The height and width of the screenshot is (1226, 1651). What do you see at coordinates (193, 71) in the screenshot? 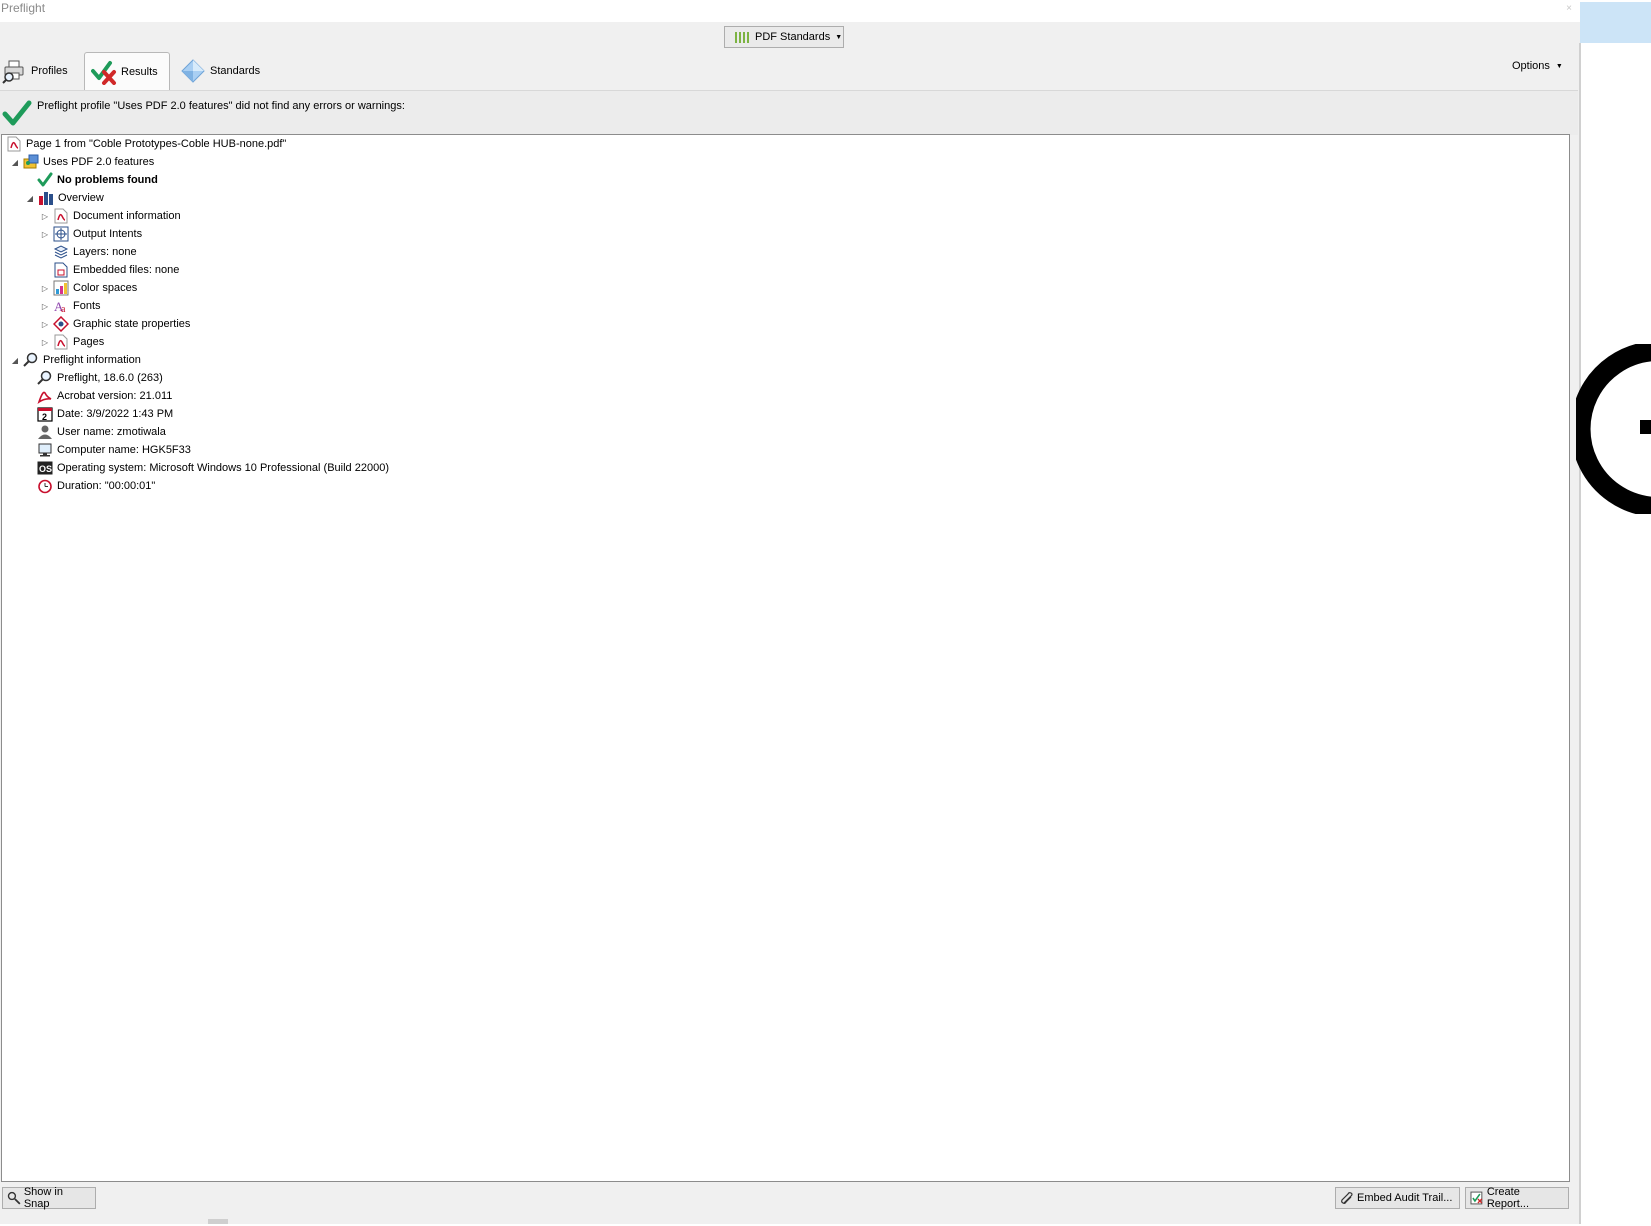
I see `diamond-icon` at bounding box center [193, 71].